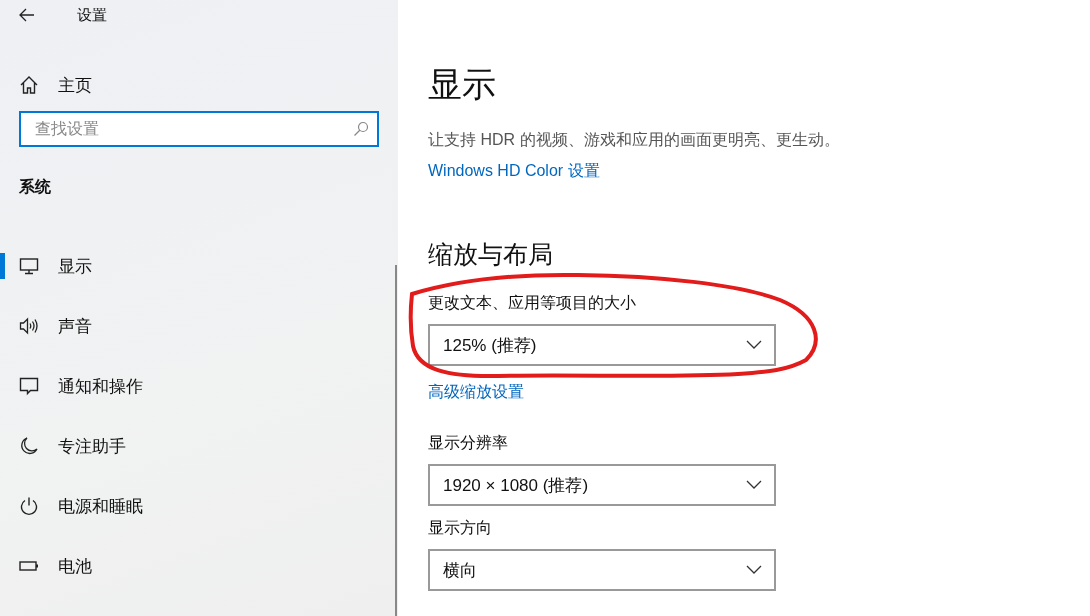 This screenshot has width=1090, height=616. What do you see at coordinates (29, 506) in the screenshot?
I see `power-icon` at bounding box center [29, 506].